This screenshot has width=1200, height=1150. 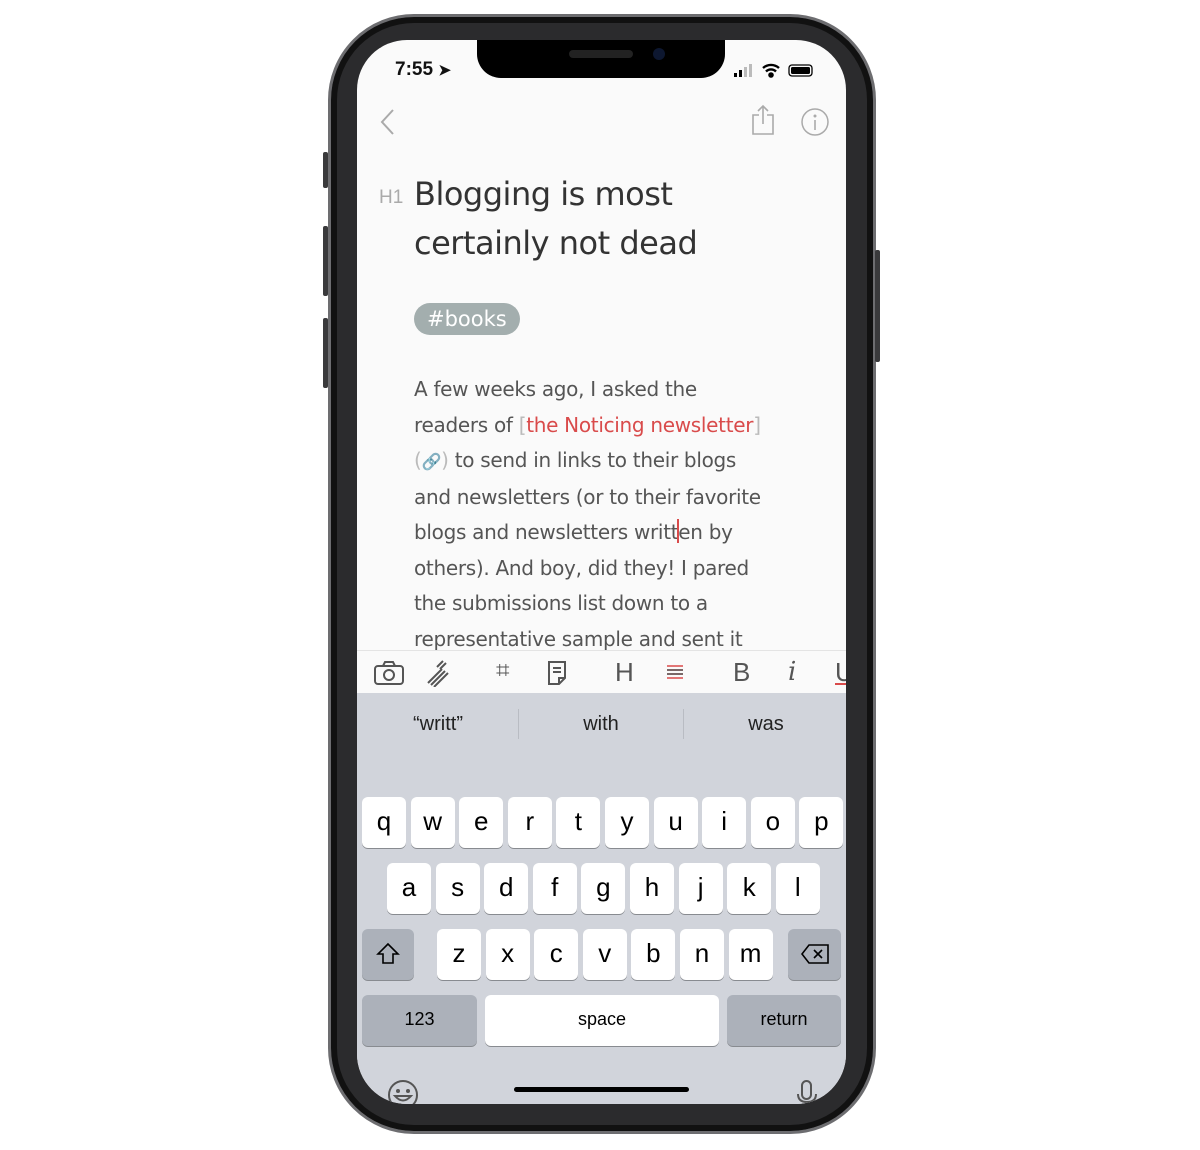 I want to click on status-time: 7:55 ➤, so click(x=423, y=70).